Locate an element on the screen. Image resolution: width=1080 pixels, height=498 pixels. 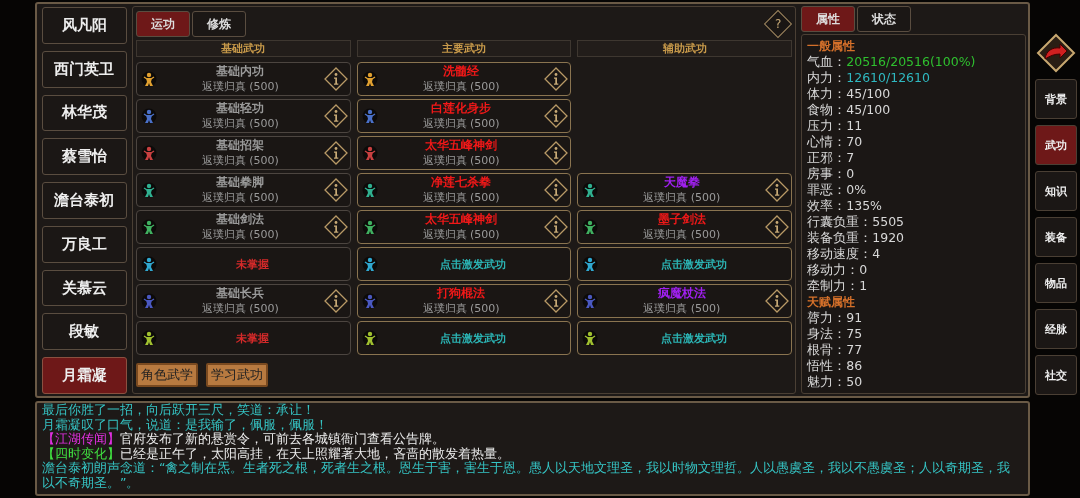
attribute-value: 1 is located at coordinates (863, 285).